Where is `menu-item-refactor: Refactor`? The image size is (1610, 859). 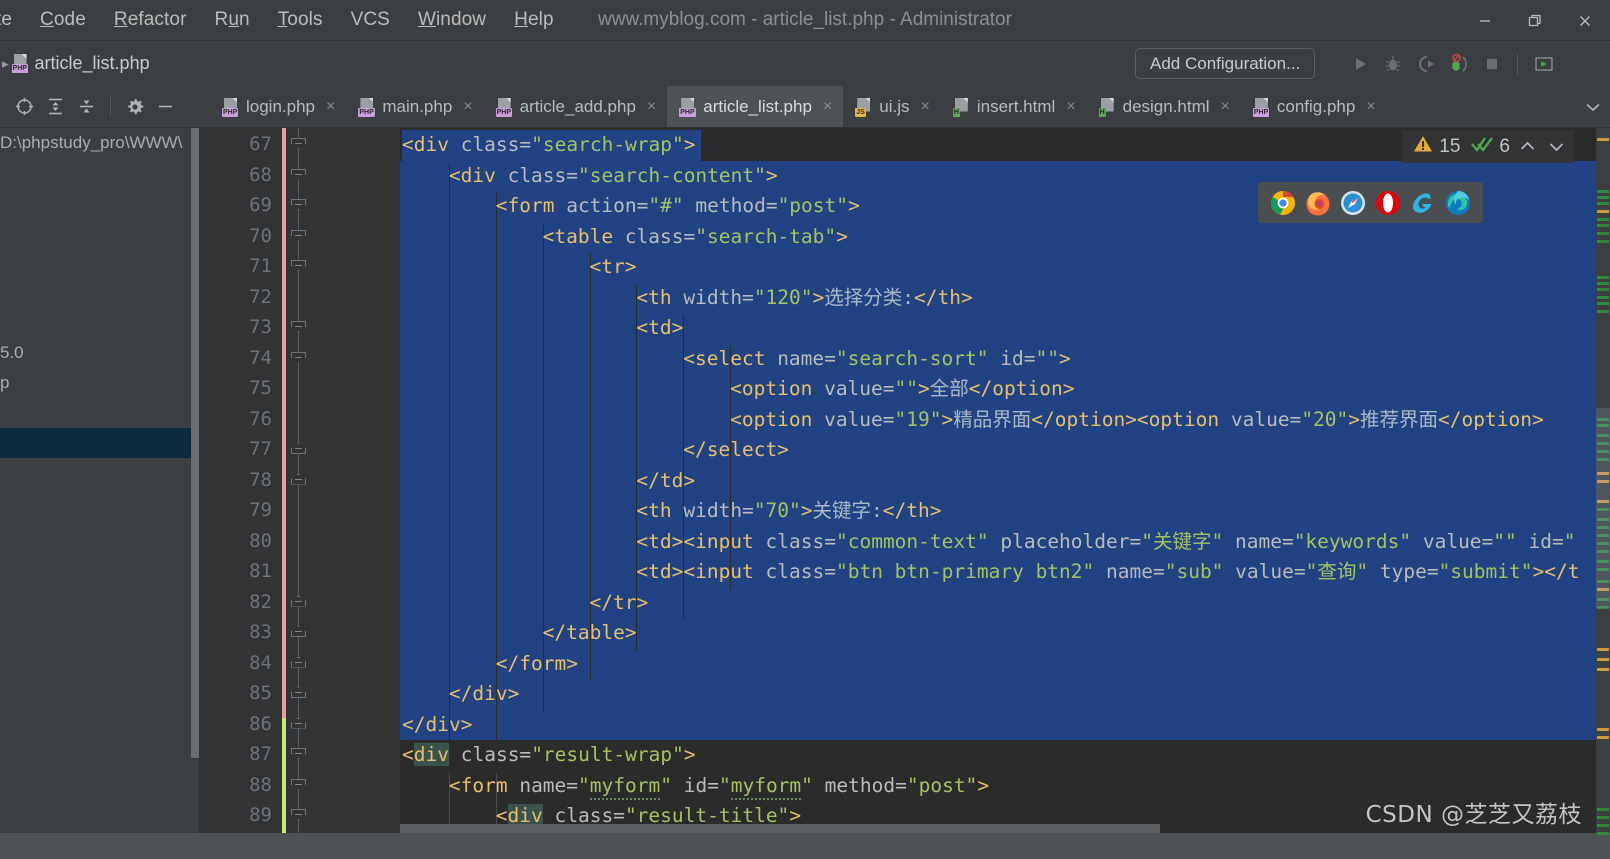 menu-item-refactor: Refactor is located at coordinates (150, 20).